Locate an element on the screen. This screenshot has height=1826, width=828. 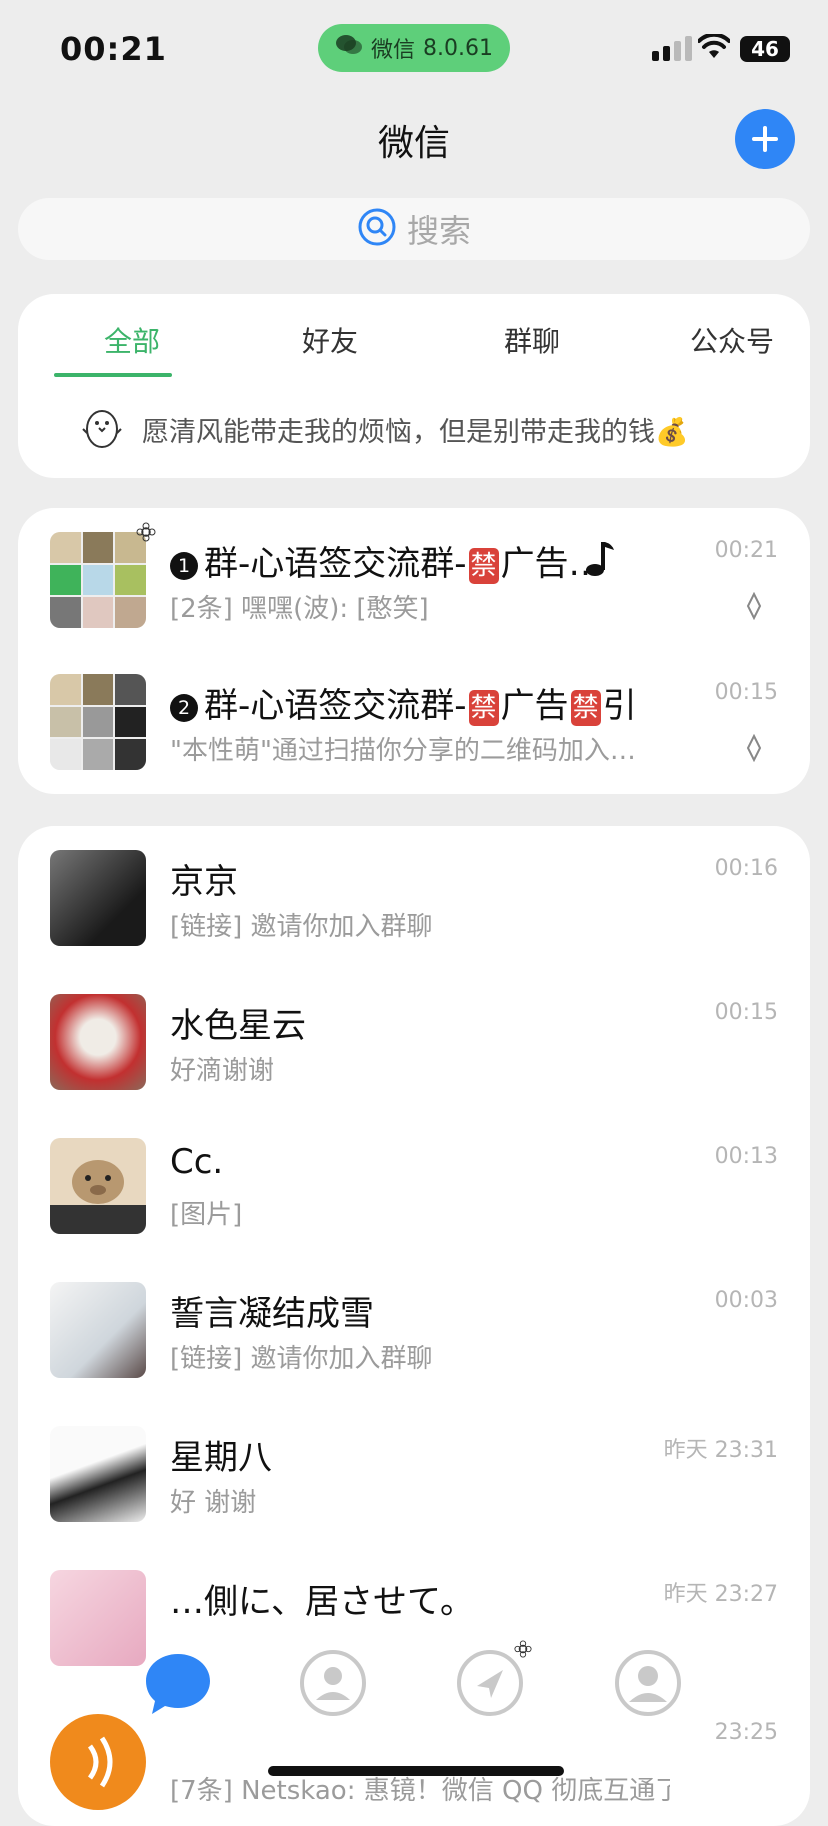
chat-name: 星期八 is located at coordinates (221, 1458).